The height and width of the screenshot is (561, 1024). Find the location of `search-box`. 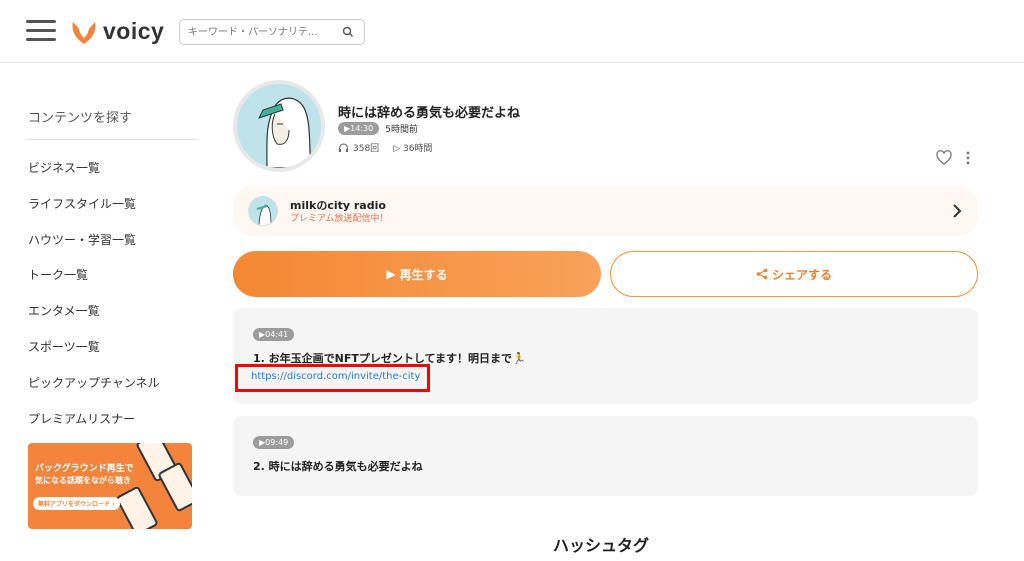

search-box is located at coordinates (272, 32).